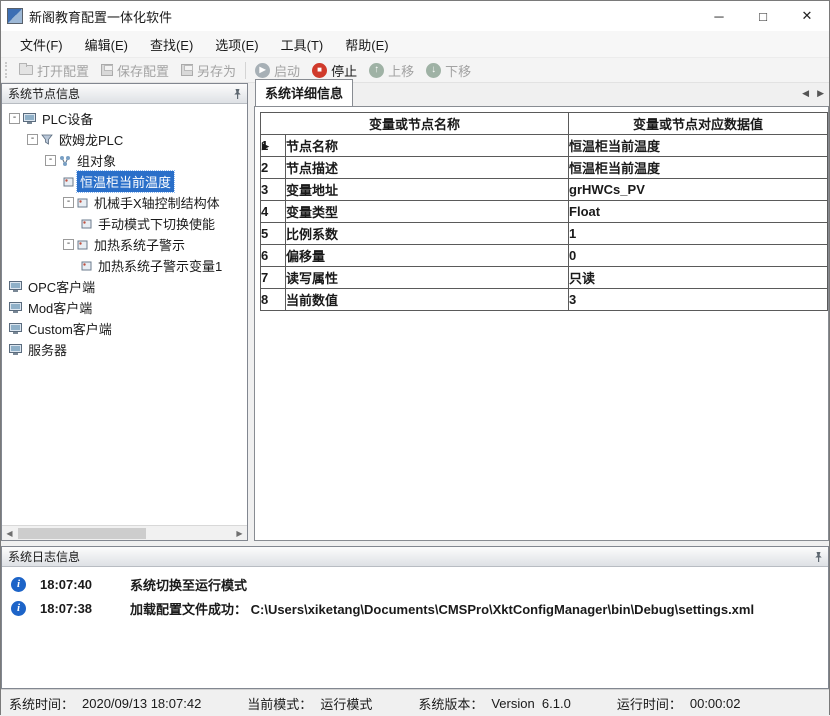 The width and height of the screenshot is (830, 716). What do you see at coordinates (82, 533) in the screenshot?
I see `scrollbar-thumb` at bounding box center [82, 533].